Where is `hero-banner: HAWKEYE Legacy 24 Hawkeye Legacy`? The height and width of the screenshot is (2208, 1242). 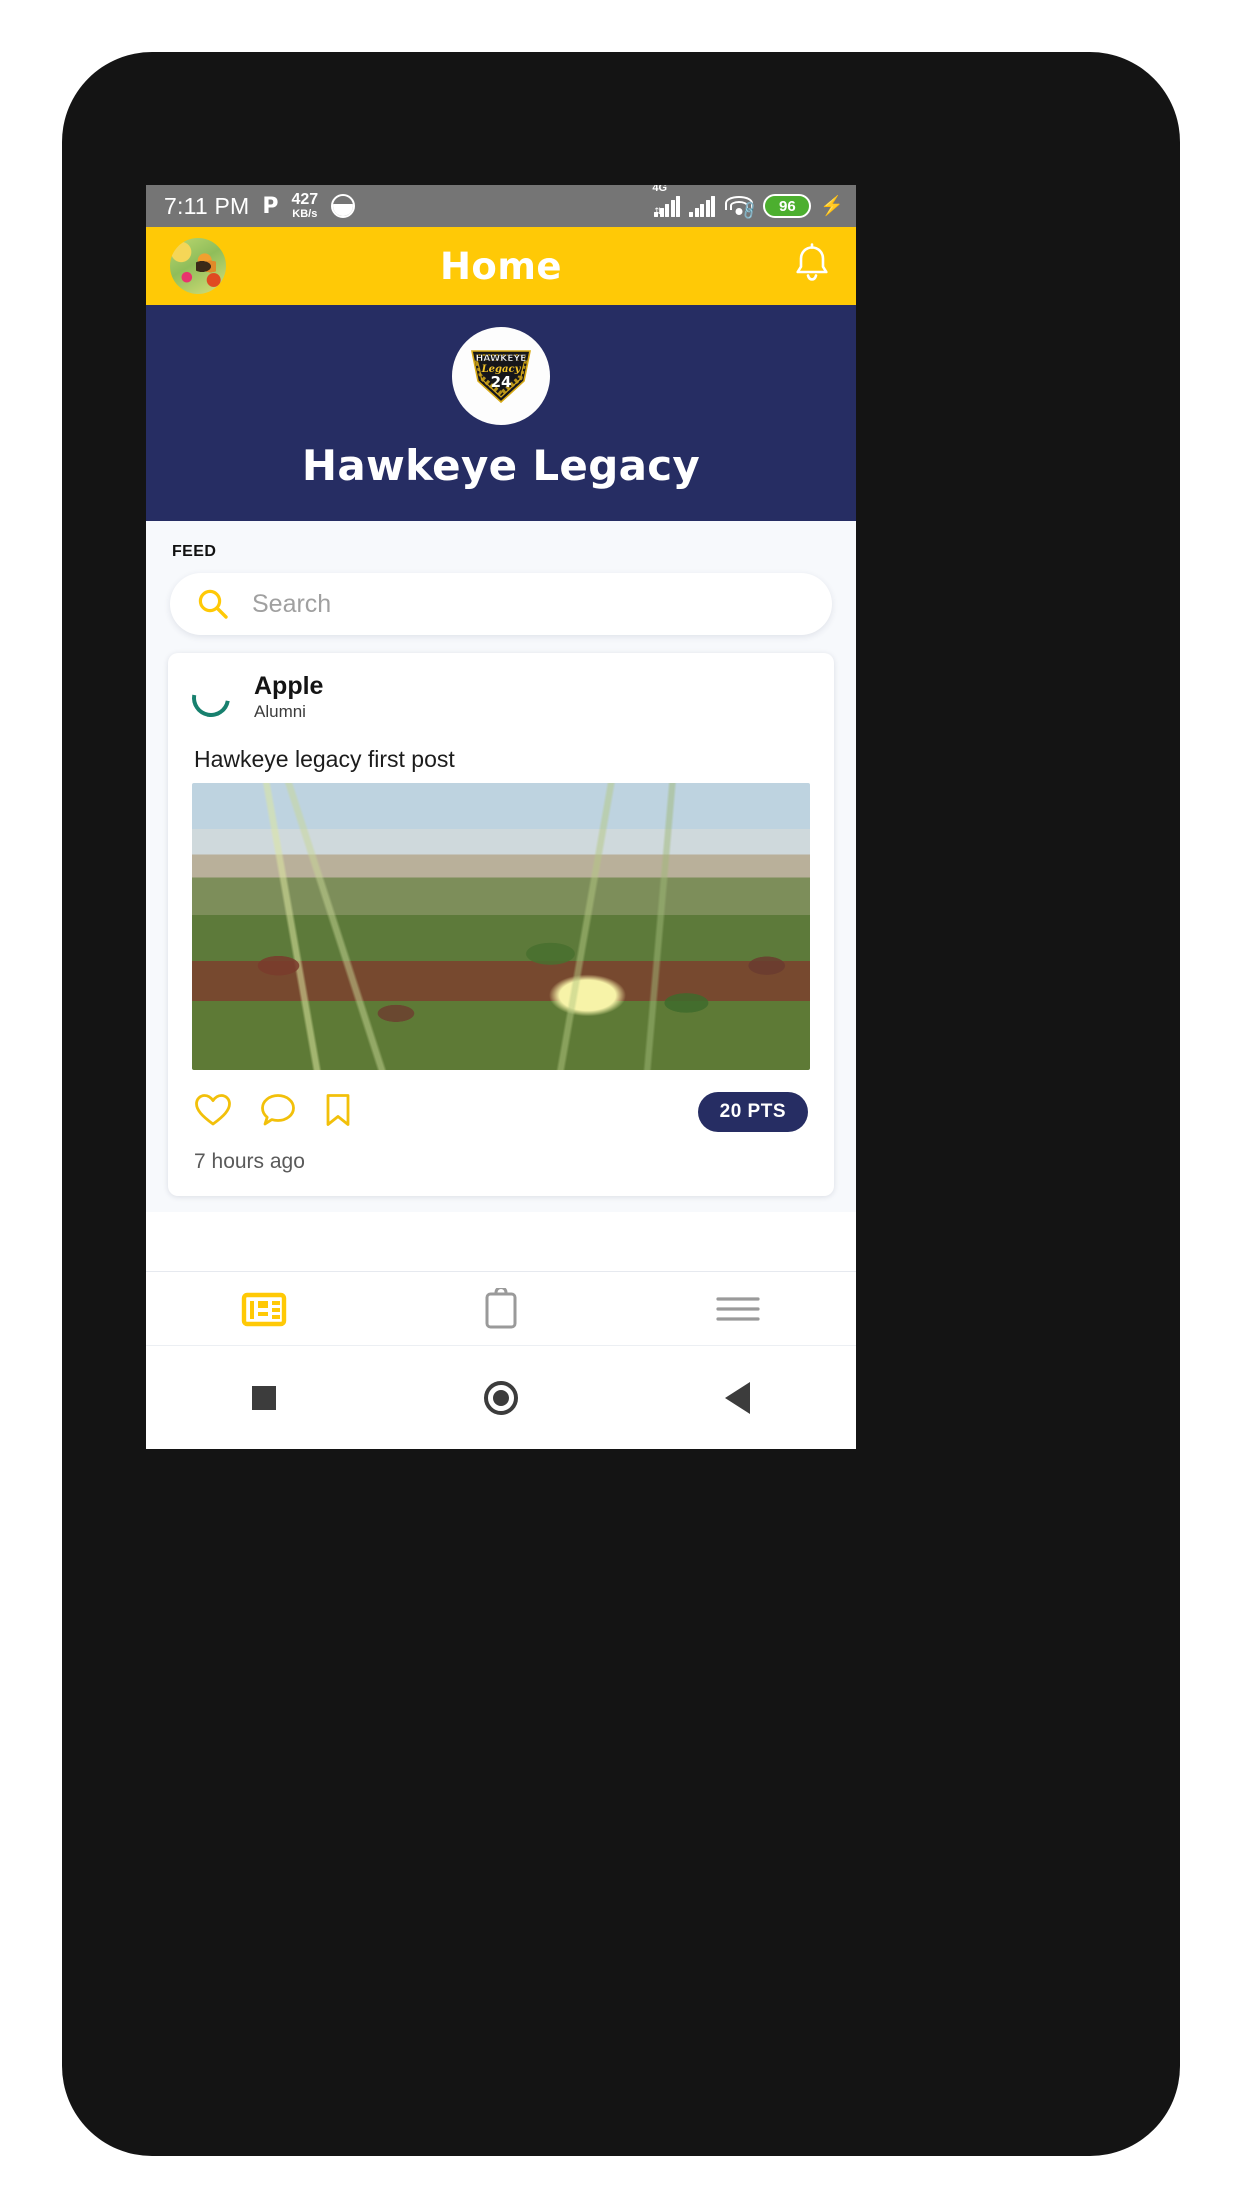
hero-banner: HAWKEYE Legacy 24 Hawkeye Legacy is located at coordinates (501, 413).